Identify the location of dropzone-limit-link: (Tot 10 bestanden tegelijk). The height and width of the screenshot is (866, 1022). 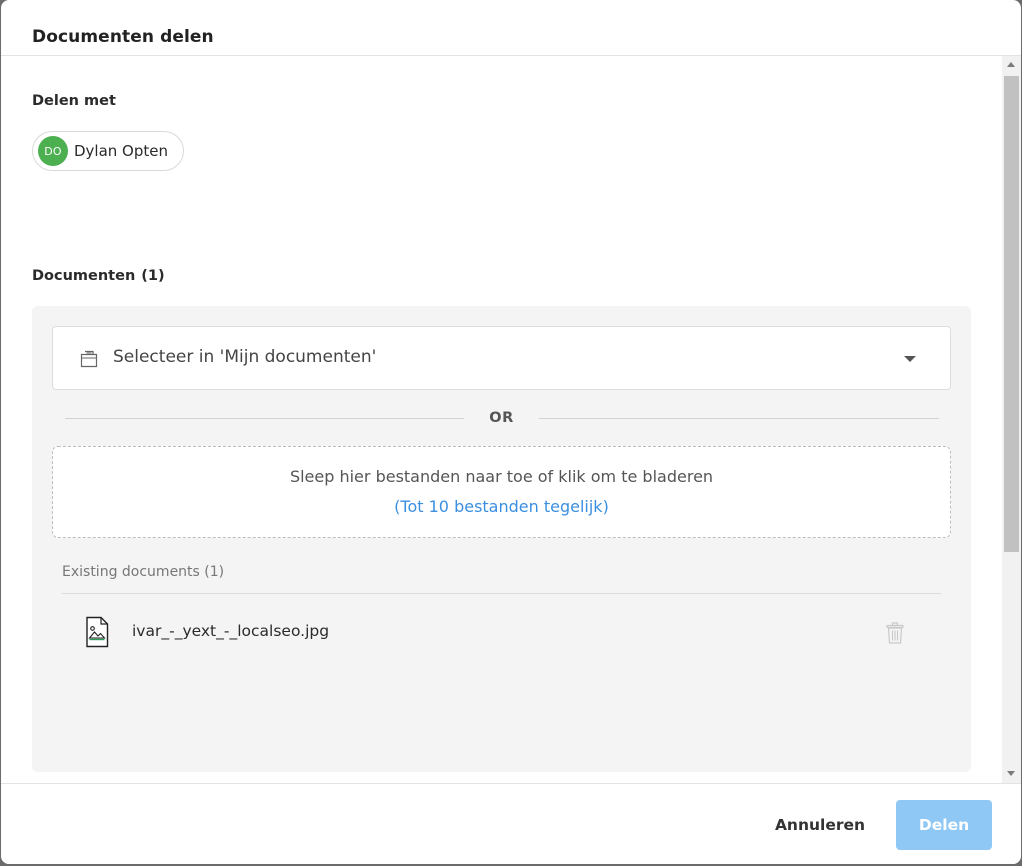
(501, 506).